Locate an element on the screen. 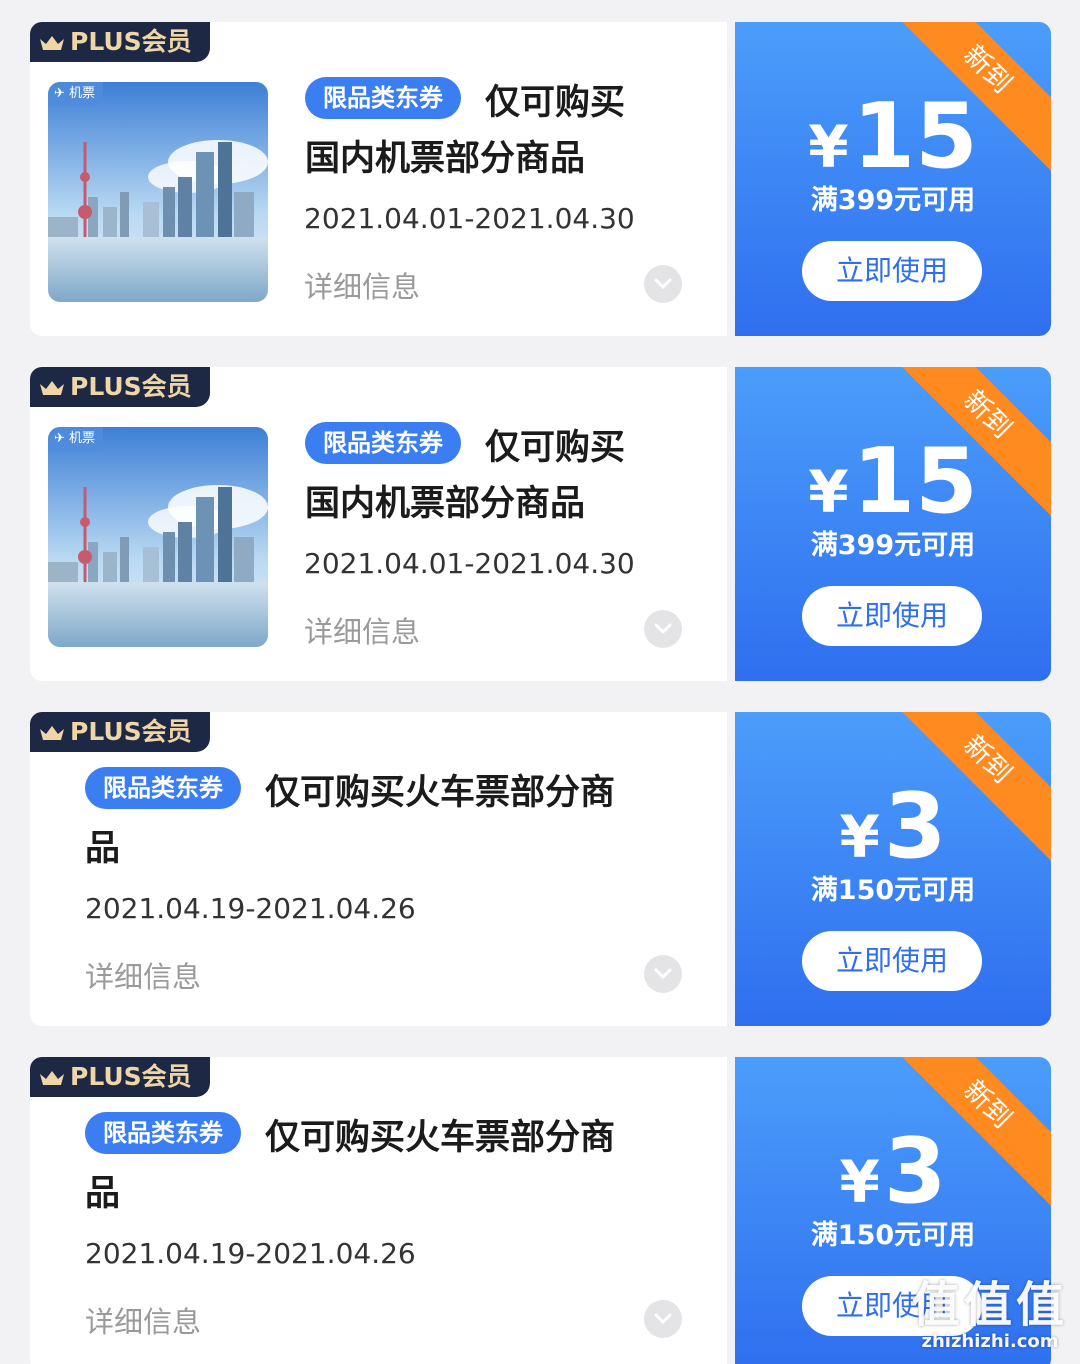 Image resolution: width=1080 pixels, height=1364 pixels. watermark-url: zhizhizhi.com is located at coordinates (990, 1341).